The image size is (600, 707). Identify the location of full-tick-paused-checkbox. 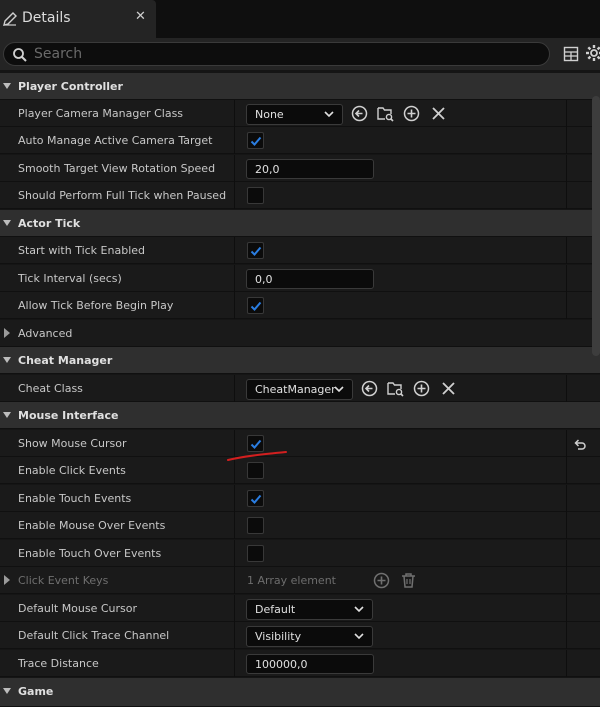
(255, 195).